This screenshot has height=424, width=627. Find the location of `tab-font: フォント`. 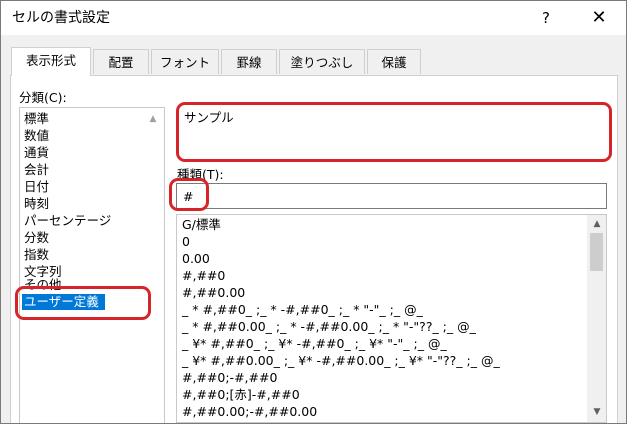

tab-font: フォント is located at coordinates (185, 61).